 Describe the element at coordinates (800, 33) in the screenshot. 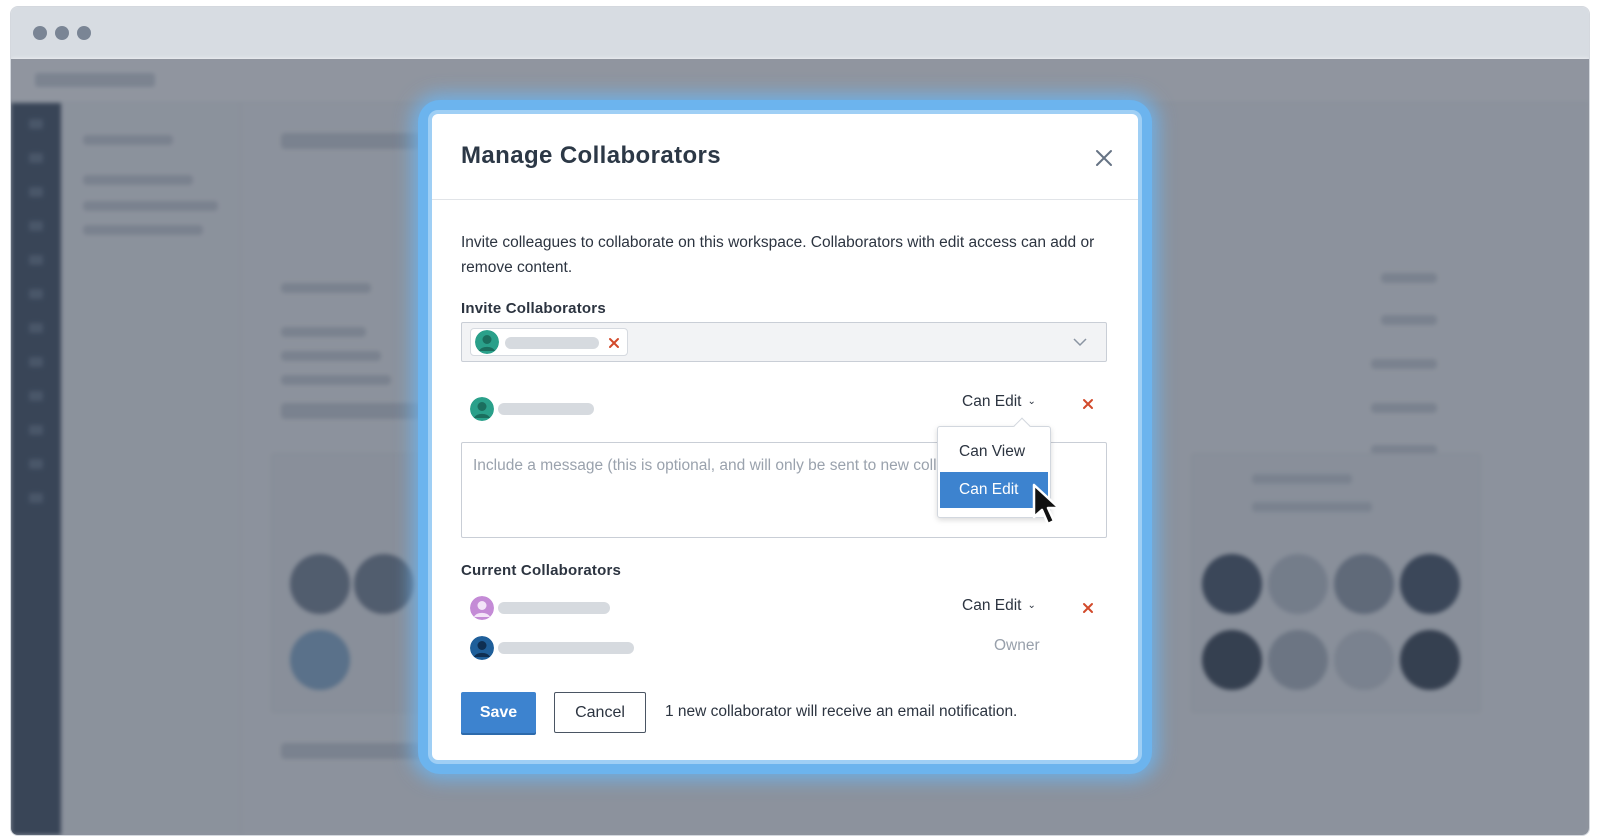

I see `title-bar` at that location.